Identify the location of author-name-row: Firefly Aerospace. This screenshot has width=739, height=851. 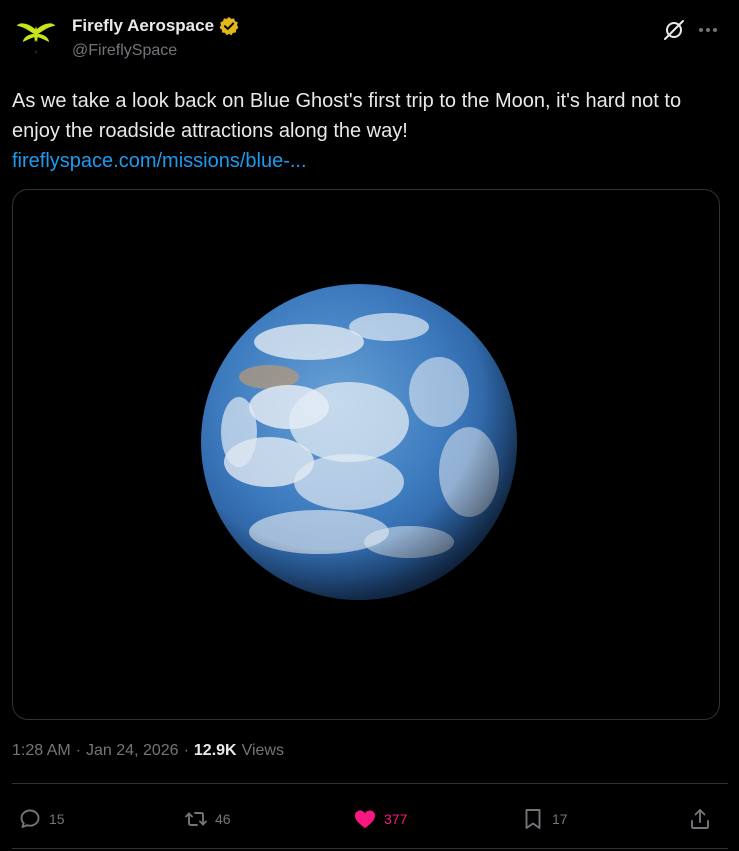
(155, 26).